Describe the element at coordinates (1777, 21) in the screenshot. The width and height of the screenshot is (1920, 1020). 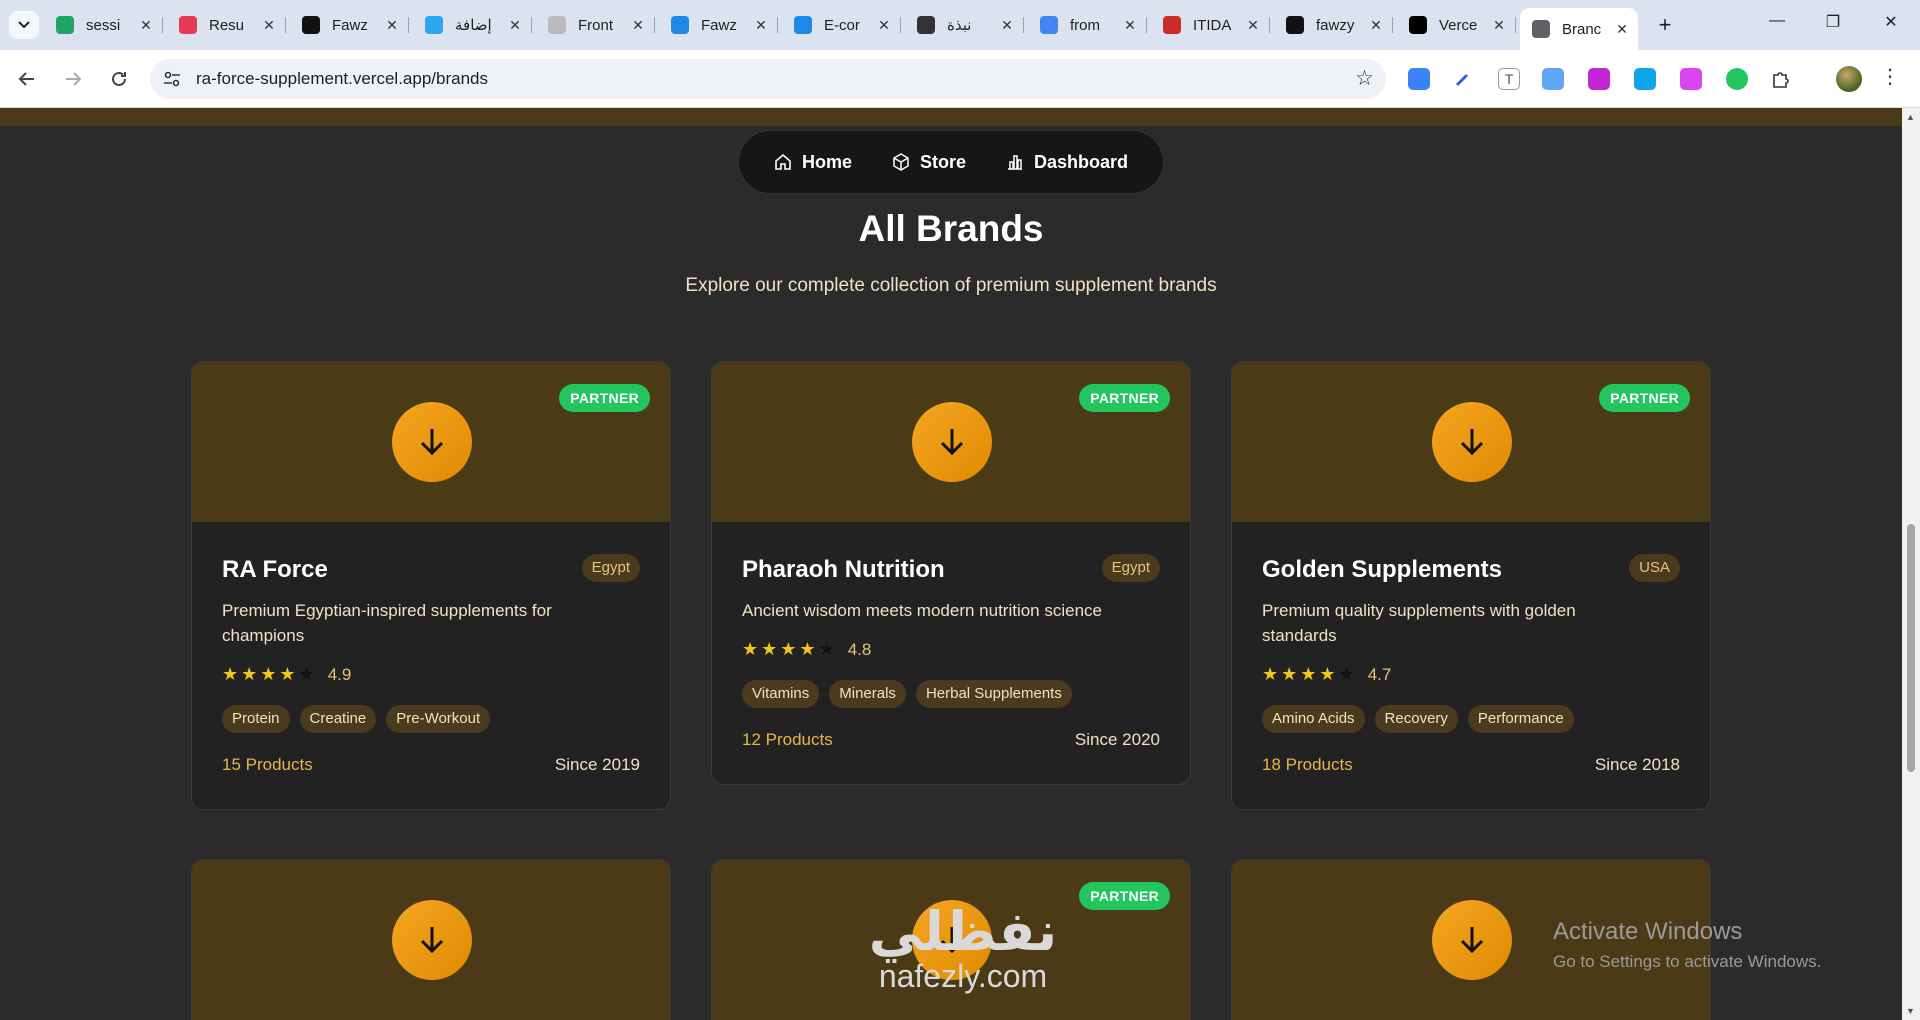
I see `minimize-button: —` at that location.